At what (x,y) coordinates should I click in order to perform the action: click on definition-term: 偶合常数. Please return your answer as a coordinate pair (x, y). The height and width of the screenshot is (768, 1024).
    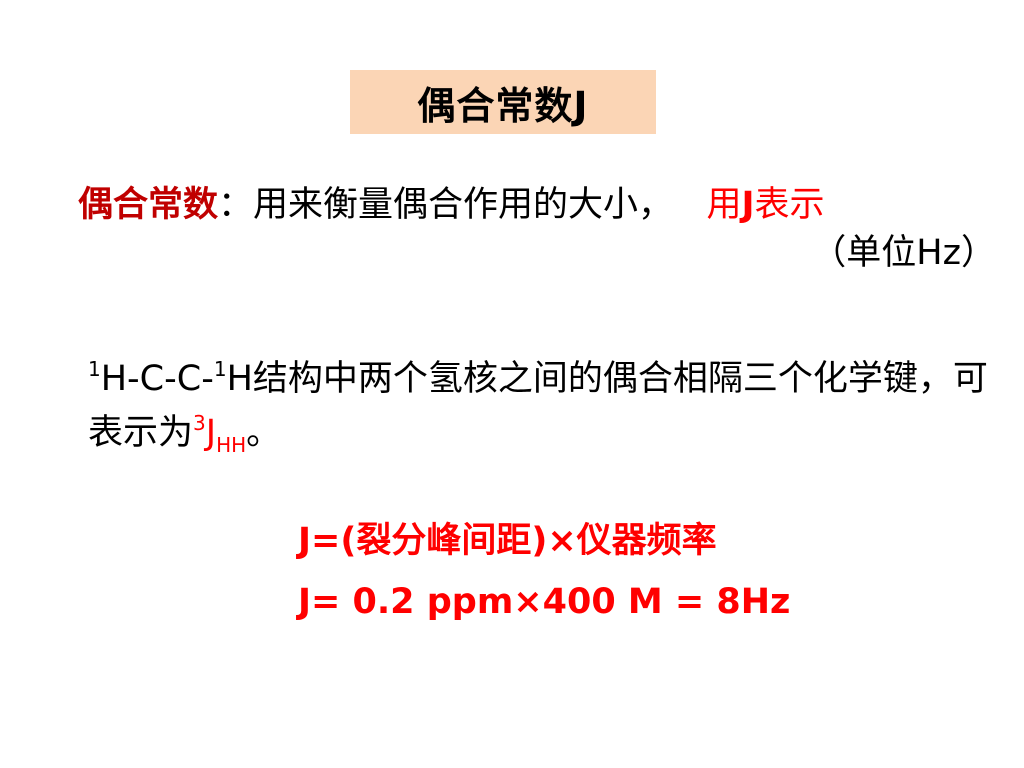
    Looking at the image, I should click on (148, 205).